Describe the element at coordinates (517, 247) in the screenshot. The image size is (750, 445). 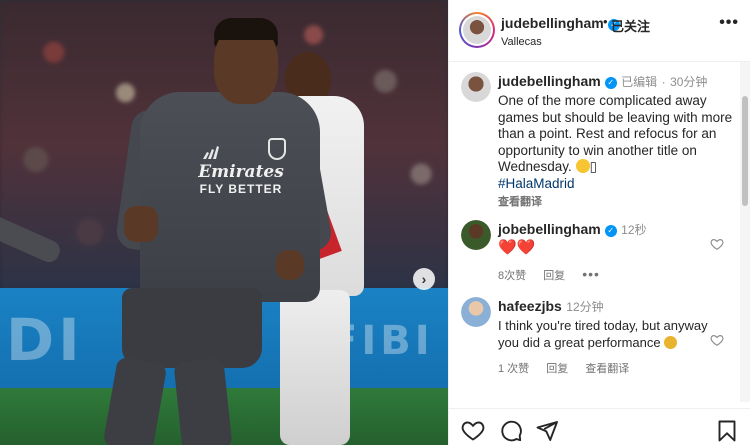
I see `comment-text: ❤️❤️` at that location.